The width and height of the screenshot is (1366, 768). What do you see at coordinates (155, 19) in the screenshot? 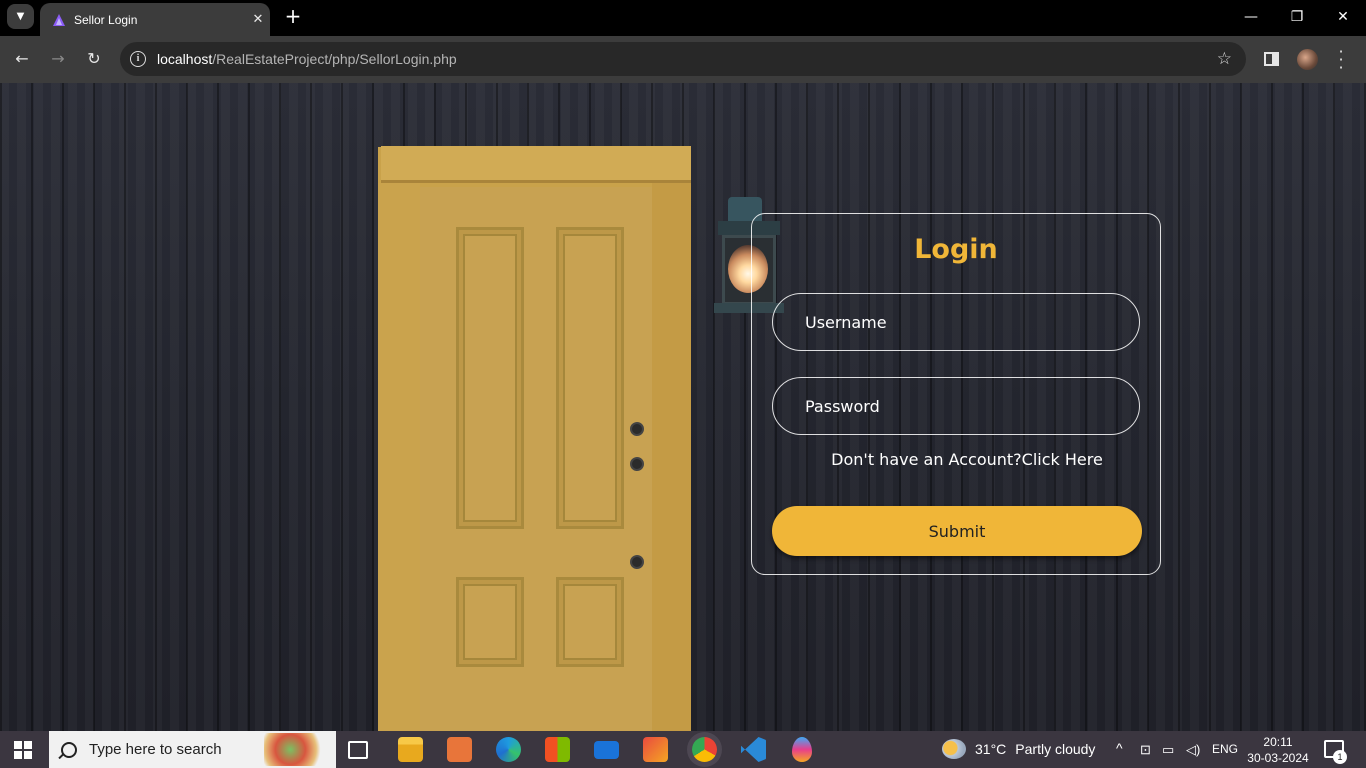
I see `active-tab: Sellor Login ✕` at bounding box center [155, 19].